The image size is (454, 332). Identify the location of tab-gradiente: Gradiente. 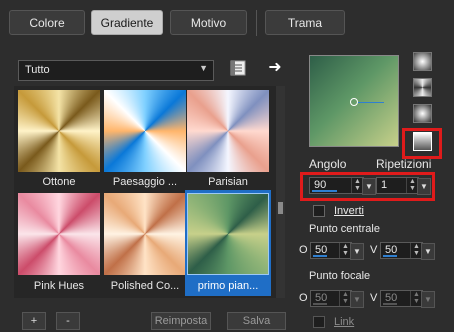
(127, 22).